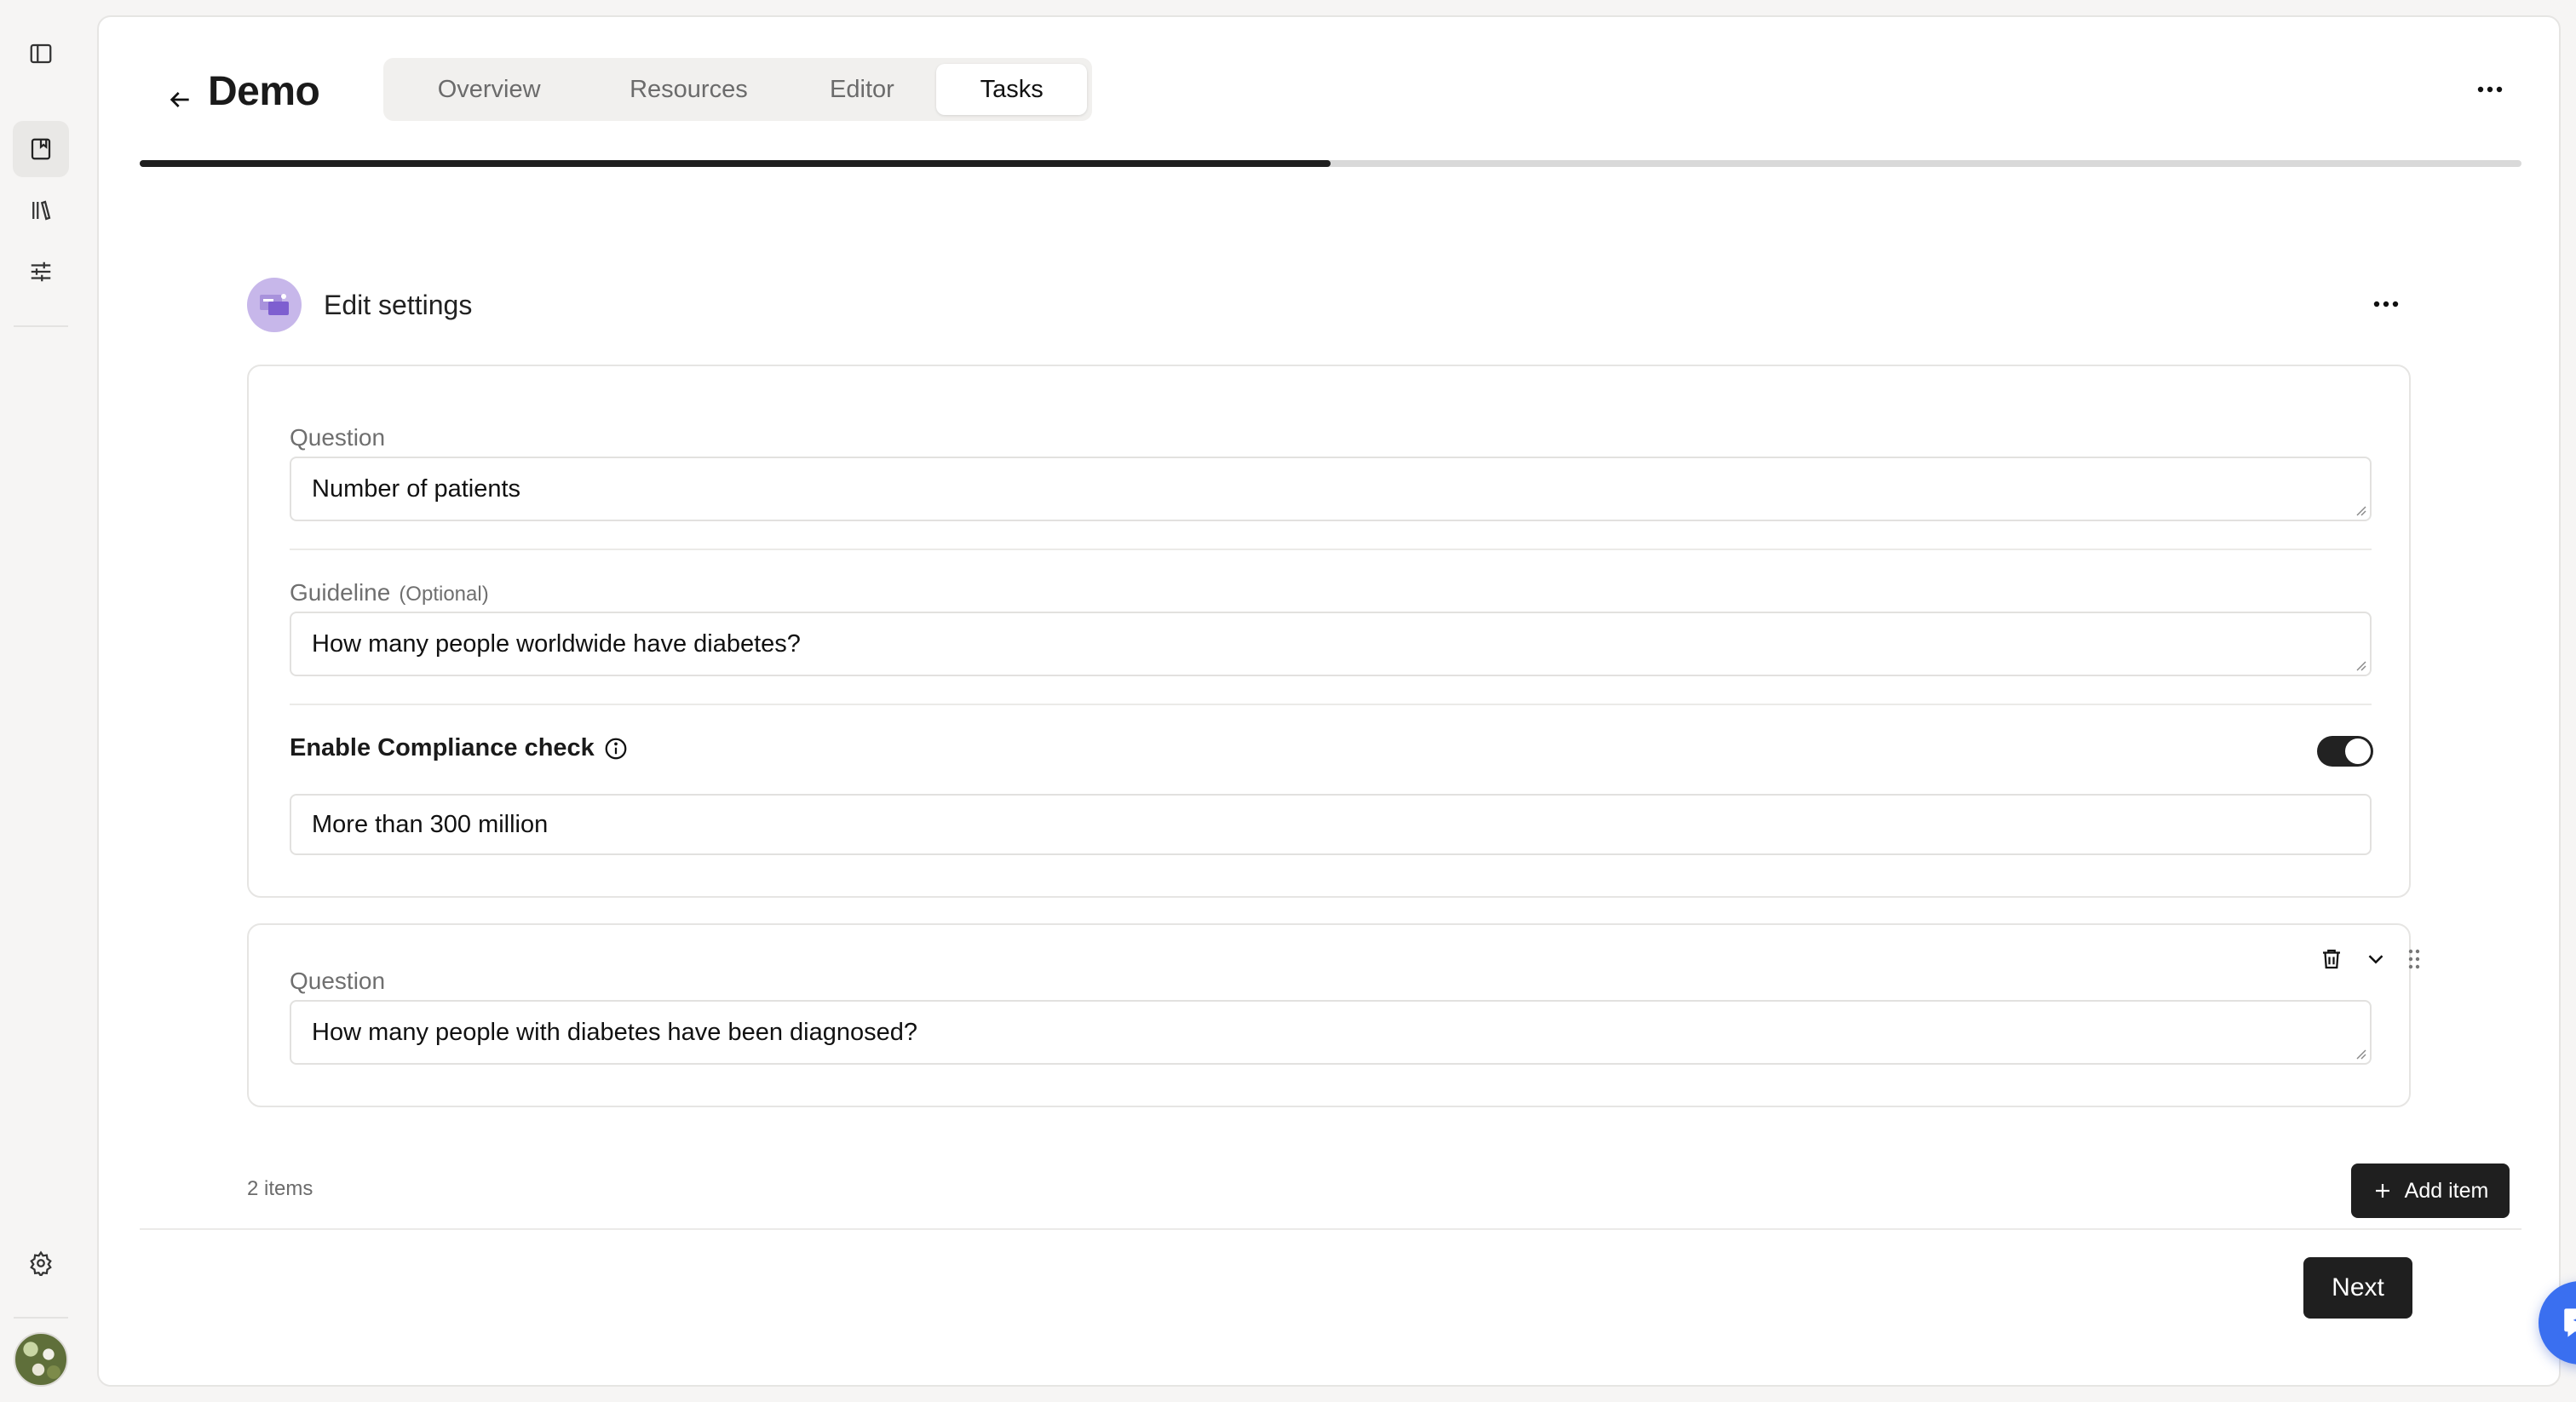 This screenshot has height=1402, width=2576. I want to click on progress-bar, so click(1331, 163).